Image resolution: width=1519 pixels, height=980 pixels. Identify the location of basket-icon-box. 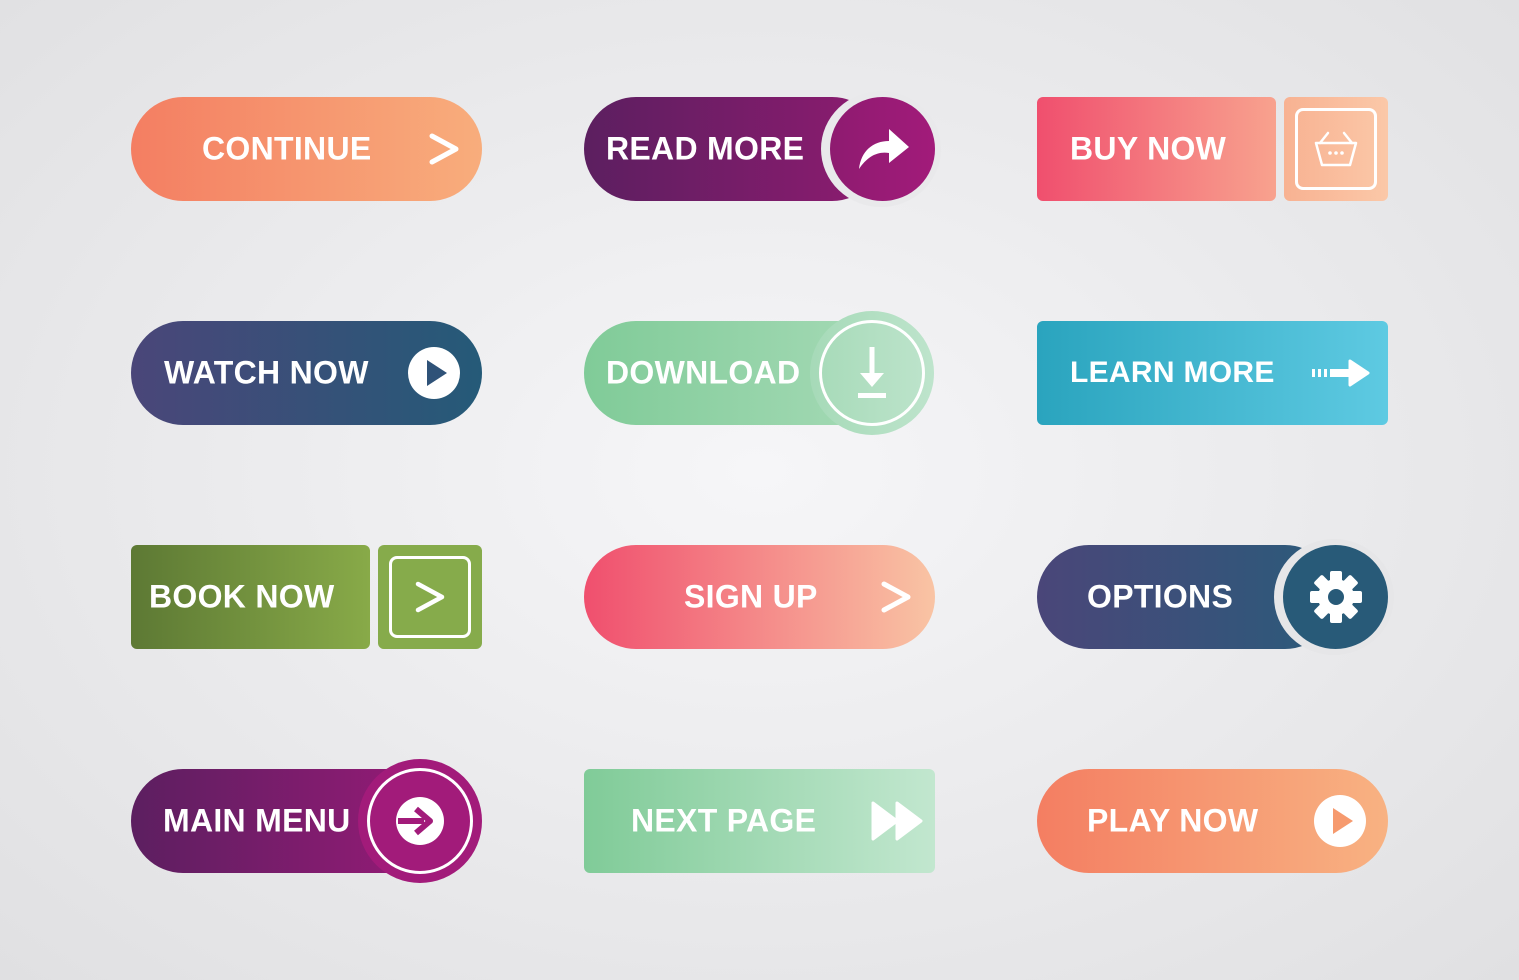
(1336, 149).